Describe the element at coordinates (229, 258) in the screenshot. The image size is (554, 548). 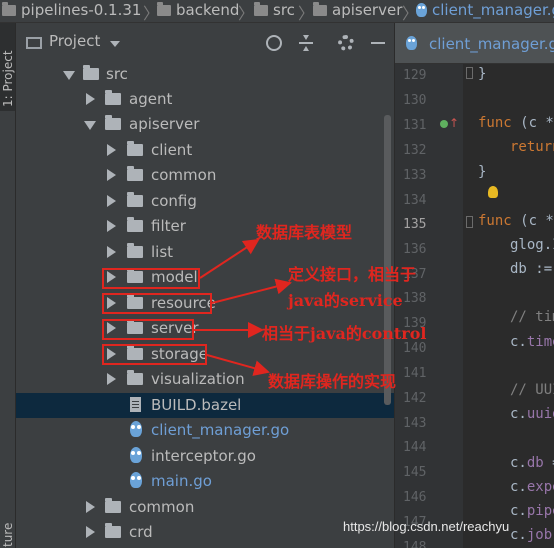
I see `arrow-model` at that location.